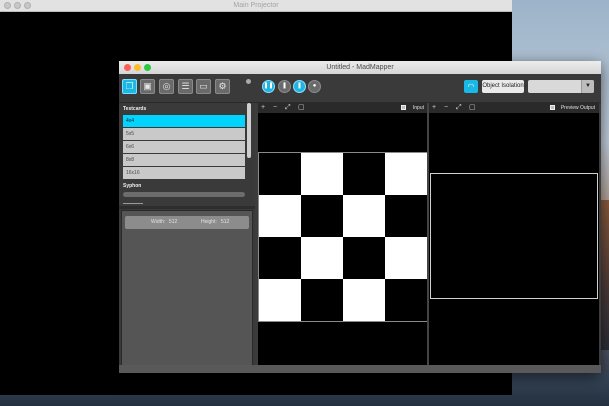 The image size is (609, 406). I want to click on preview-output-checkbox, so click(552, 107).